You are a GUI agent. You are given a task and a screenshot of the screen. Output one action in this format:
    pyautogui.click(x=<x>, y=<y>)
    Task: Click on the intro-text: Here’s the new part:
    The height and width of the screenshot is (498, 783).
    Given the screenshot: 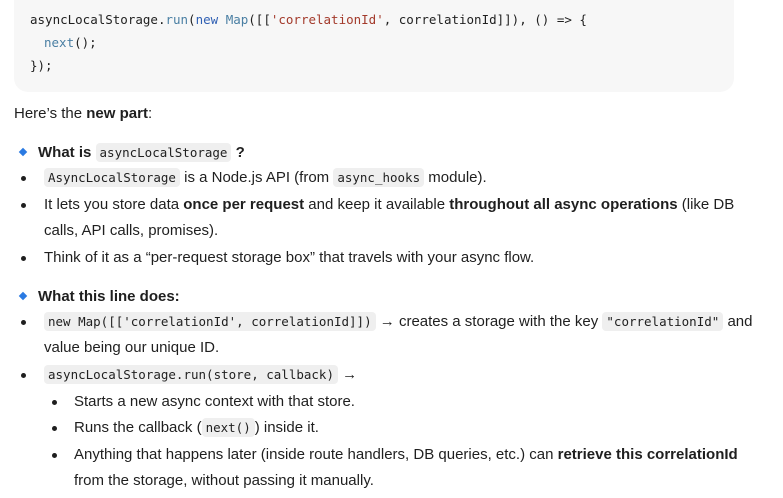 What is the action you would take?
    pyautogui.click(x=83, y=114)
    